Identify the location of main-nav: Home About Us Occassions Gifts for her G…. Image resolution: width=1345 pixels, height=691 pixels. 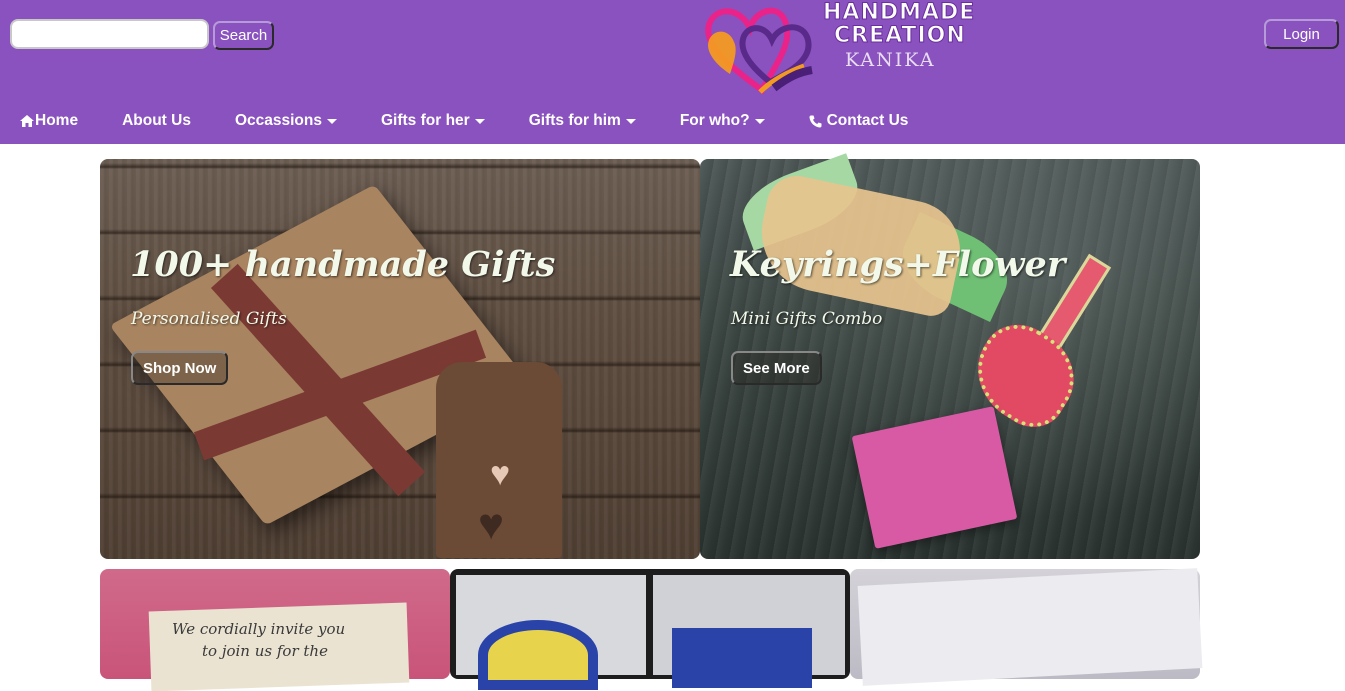
(454, 121).